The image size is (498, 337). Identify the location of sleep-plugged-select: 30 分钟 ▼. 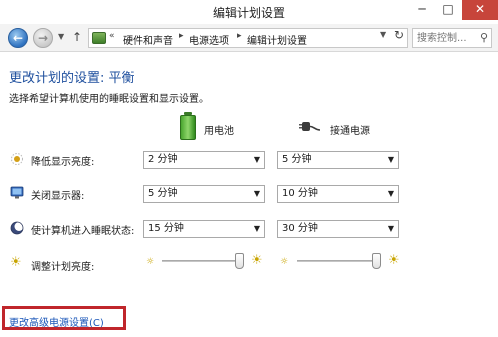
(338, 229).